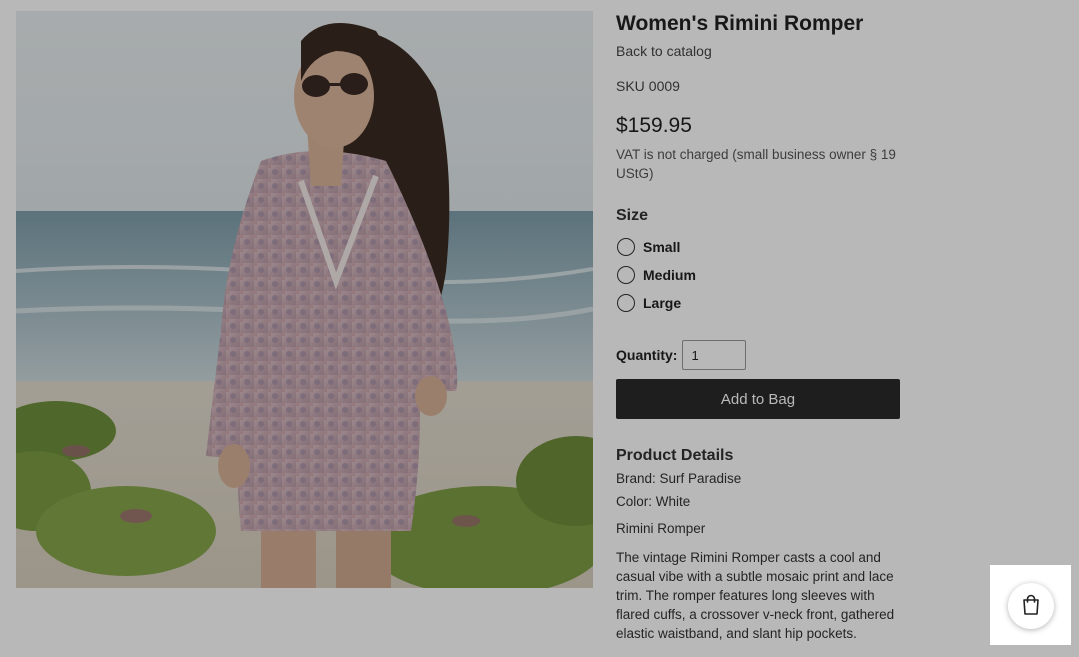  I want to click on size-label-large: Large, so click(662, 303).